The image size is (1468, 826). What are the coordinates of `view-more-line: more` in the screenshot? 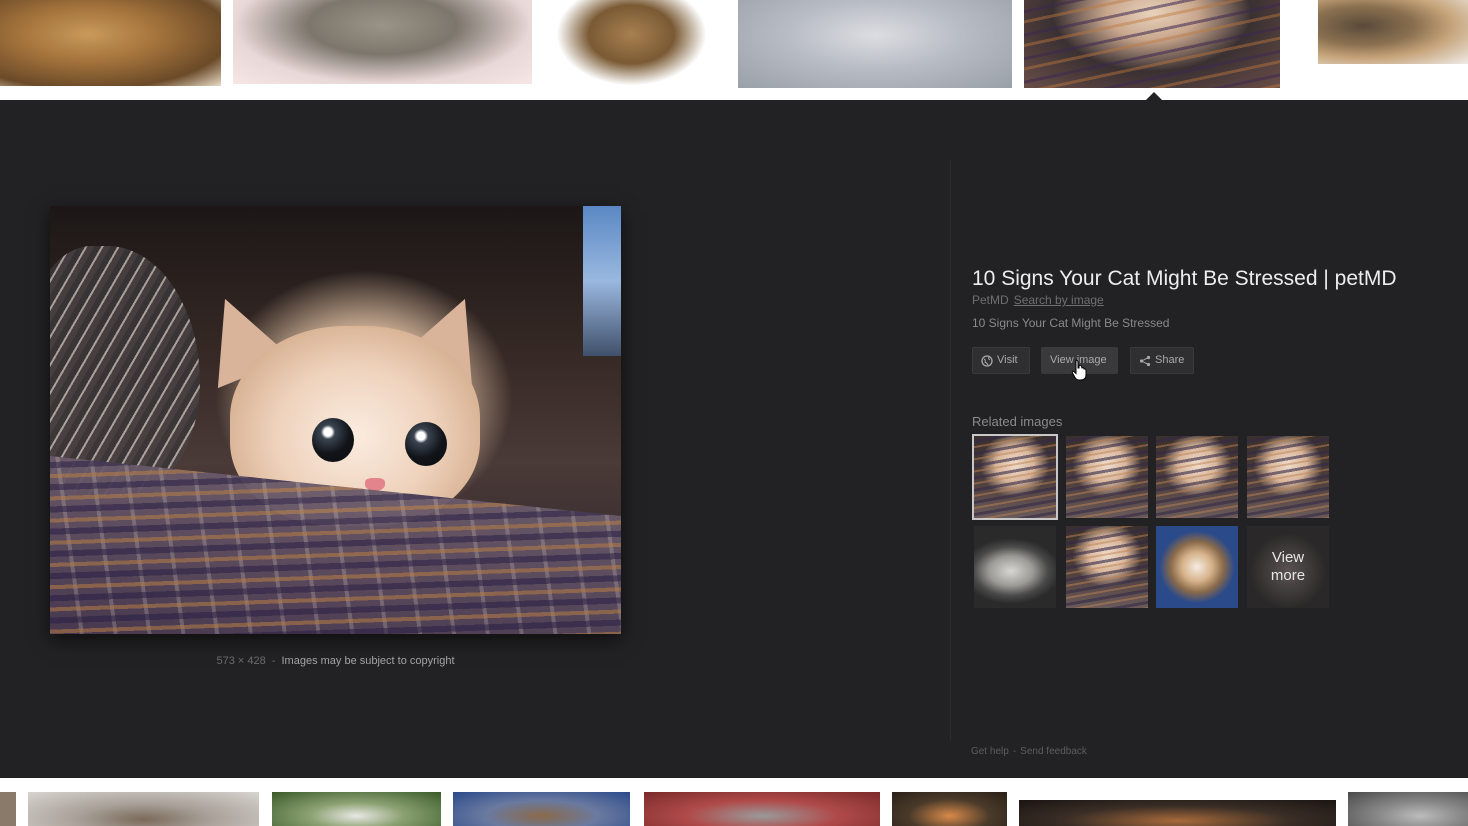 It's located at (1288, 575).